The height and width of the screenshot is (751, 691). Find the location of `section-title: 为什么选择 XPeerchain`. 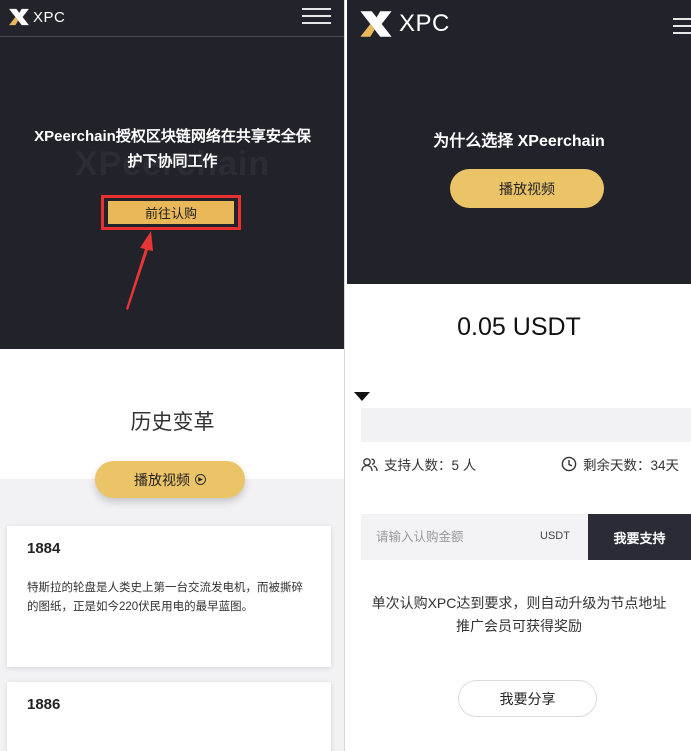

section-title: 为什么选择 XPeerchain is located at coordinates (519, 141).